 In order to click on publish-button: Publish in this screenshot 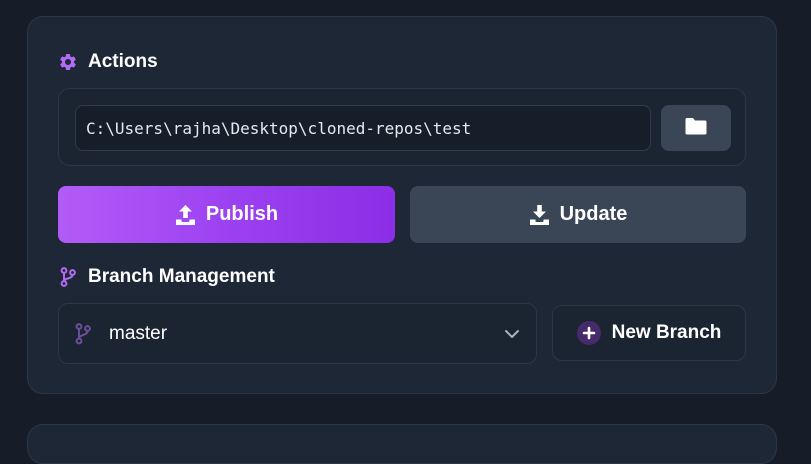, I will do `click(226, 214)`.